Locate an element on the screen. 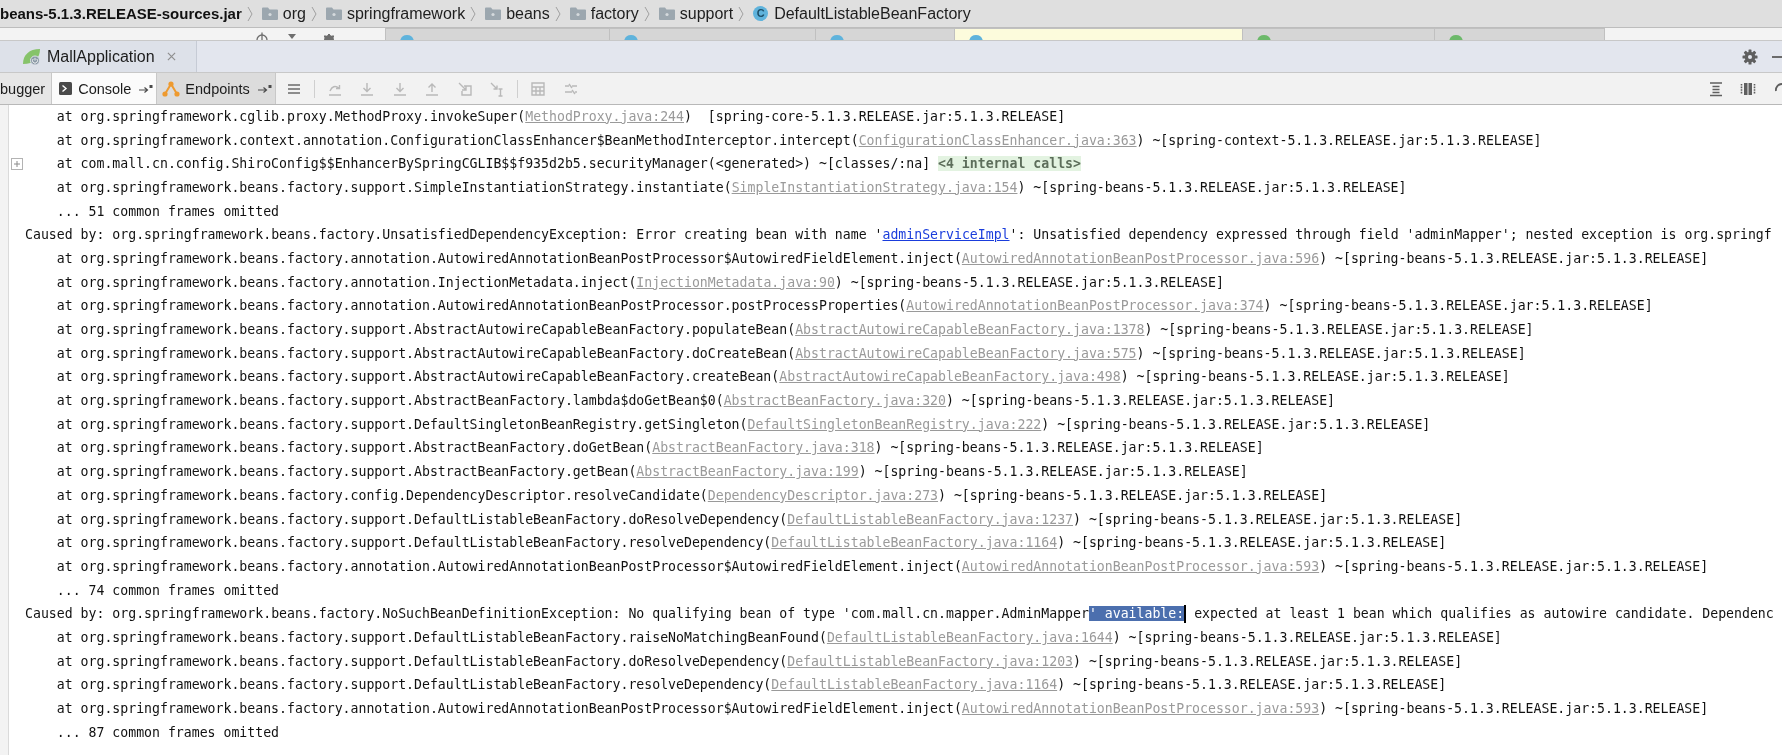 This screenshot has width=1782, height=755. console-line: at org.springframework.beans.factory.support.DefaultSingletonBeanRegistry.getSingleton(DefaultSingletonBeanRegistry.java:222) ~[spring-beans-5.1.3.RELEASE.jar:5.1.3.RELEASE] is located at coordinates (743, 424).